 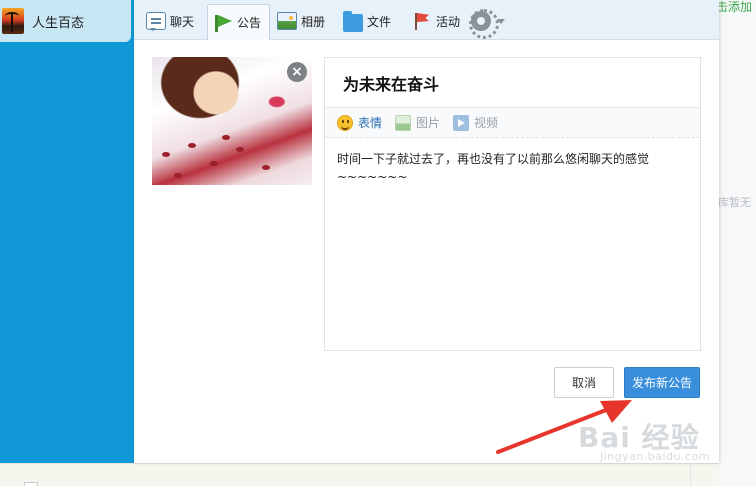 What do you see at coordinates (182, 21) in the screenshot?
I see `tab-label: 聊天` at bounding box center [182, 21].